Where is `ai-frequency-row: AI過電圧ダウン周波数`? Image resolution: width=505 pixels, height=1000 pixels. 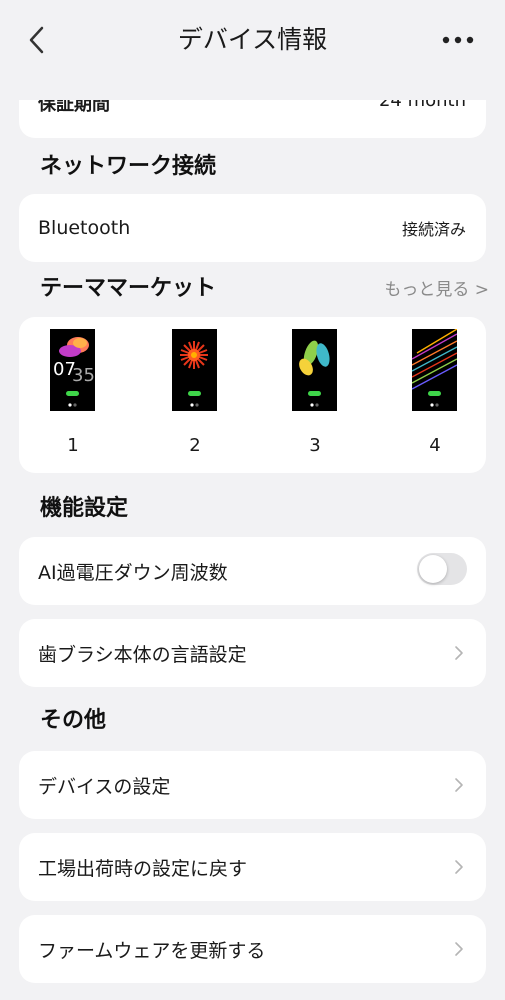 ai-frequency-row: AI過電圧ダウン周波数 is located at coordinates (252, 571).